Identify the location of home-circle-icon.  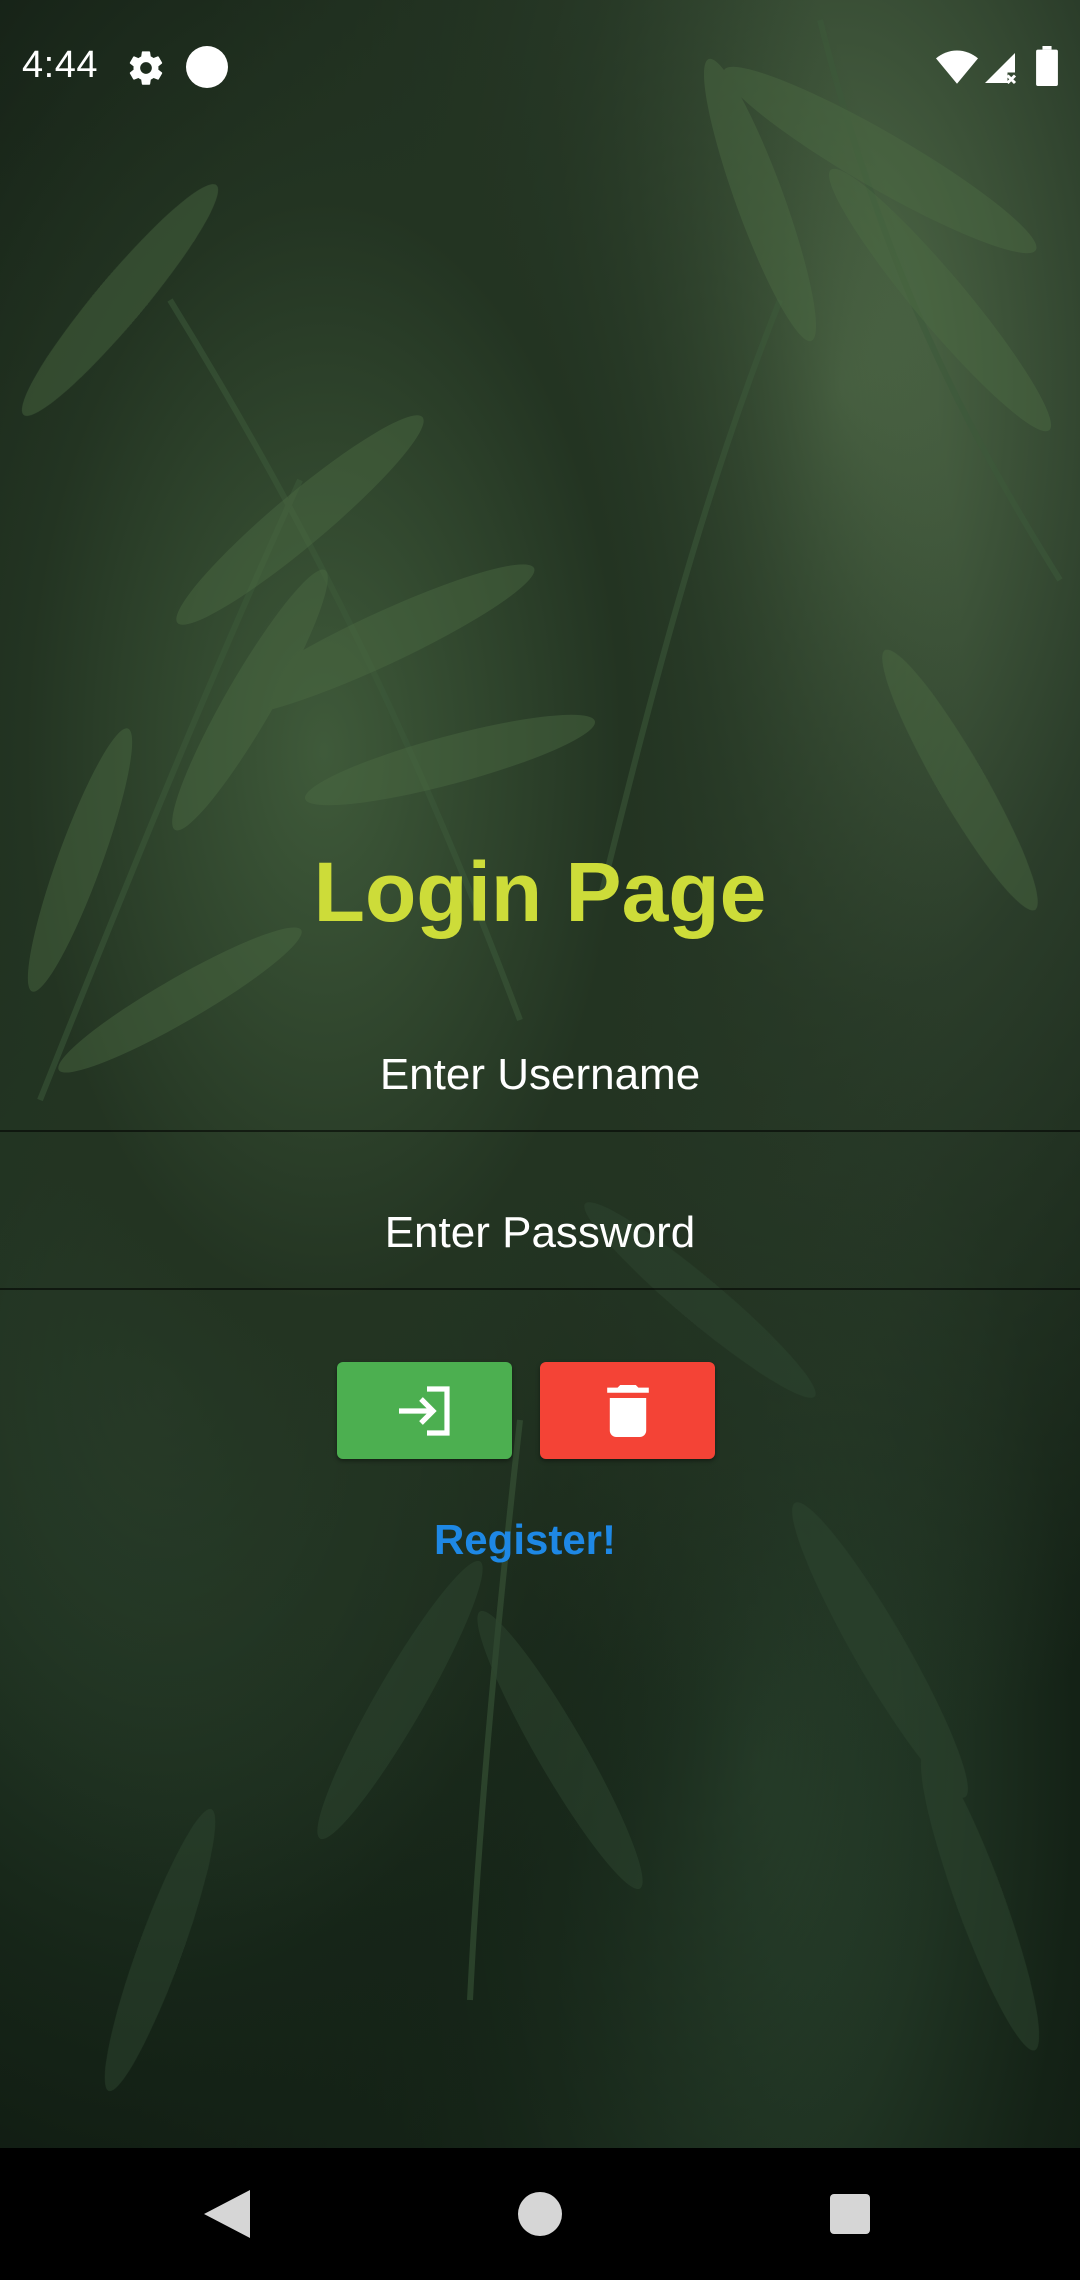
(540, 2214).